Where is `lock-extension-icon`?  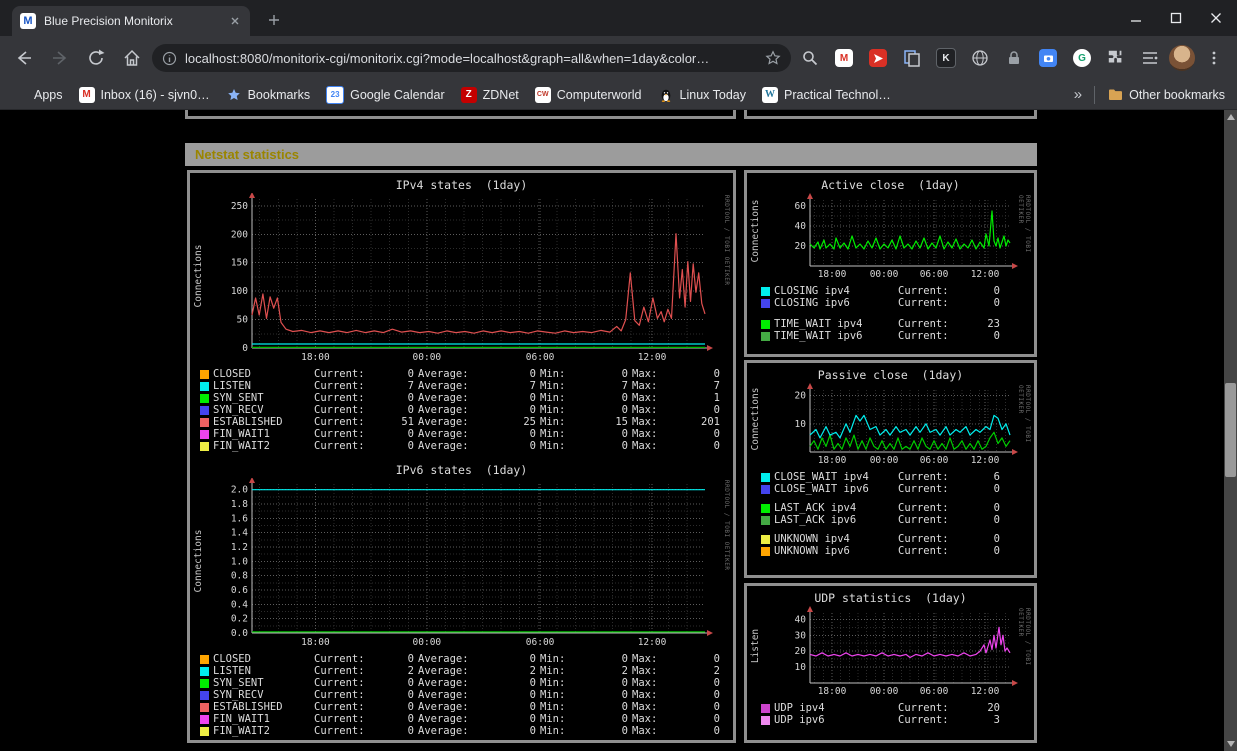
lock-extension-icon is located at coordinates (1014, 58).